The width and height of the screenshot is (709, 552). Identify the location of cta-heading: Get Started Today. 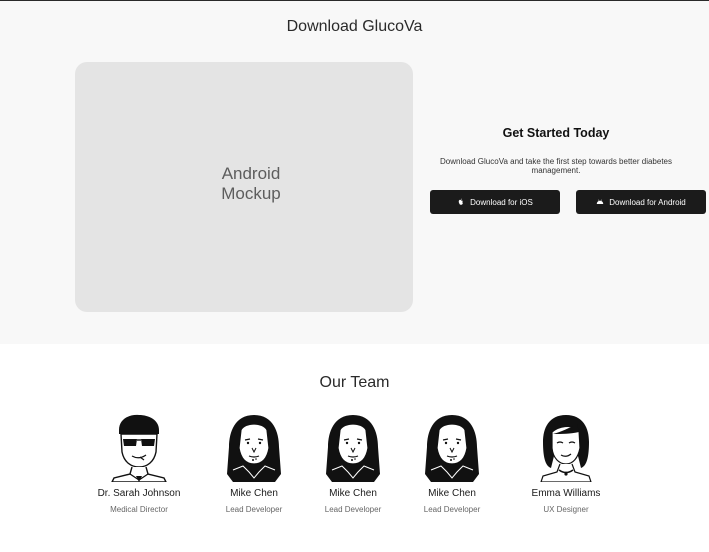
(556, 133).